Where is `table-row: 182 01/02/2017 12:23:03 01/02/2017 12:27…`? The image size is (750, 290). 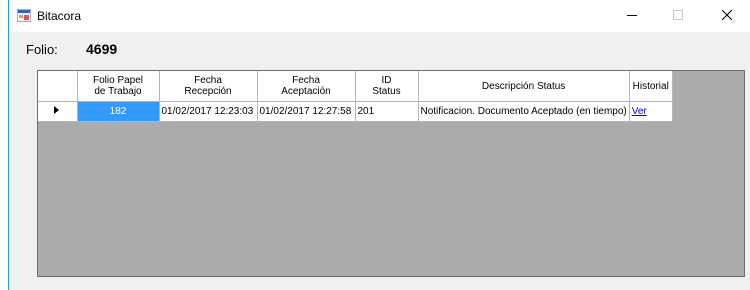 table-row: 182 01/02/2017 12:23:03 01/02/2017 12:27… is located at coordinates (355, 111).